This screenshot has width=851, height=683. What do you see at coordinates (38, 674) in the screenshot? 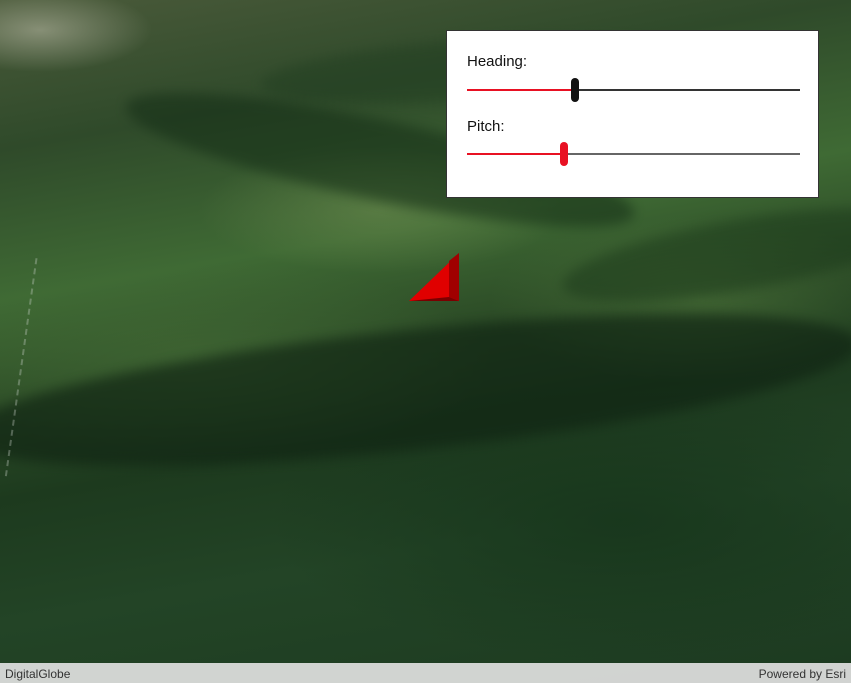
I see `attribution-source: DigitalGlobe` at bounding box center [38, 674].